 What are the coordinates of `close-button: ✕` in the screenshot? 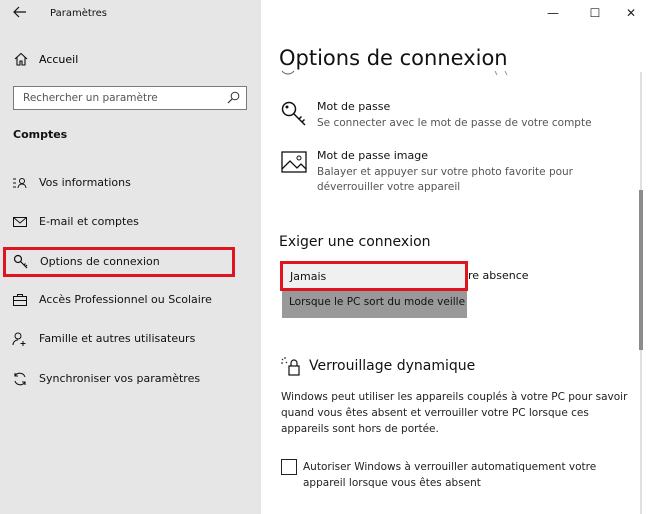 It's located at (631, 13).